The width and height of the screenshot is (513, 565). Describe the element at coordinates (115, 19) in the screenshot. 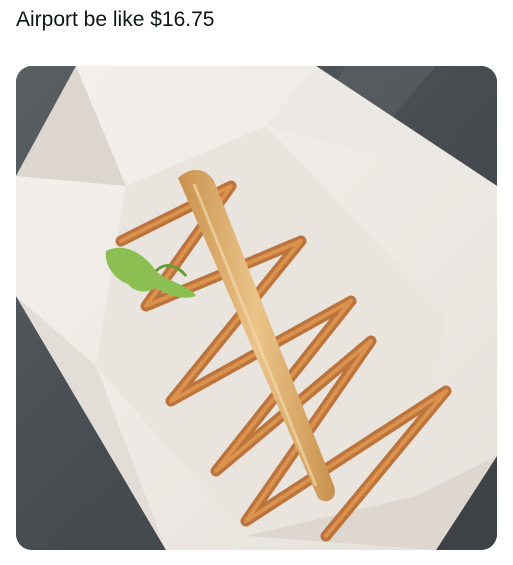

I see `post-caption: Airport be like $16.75` at that location.